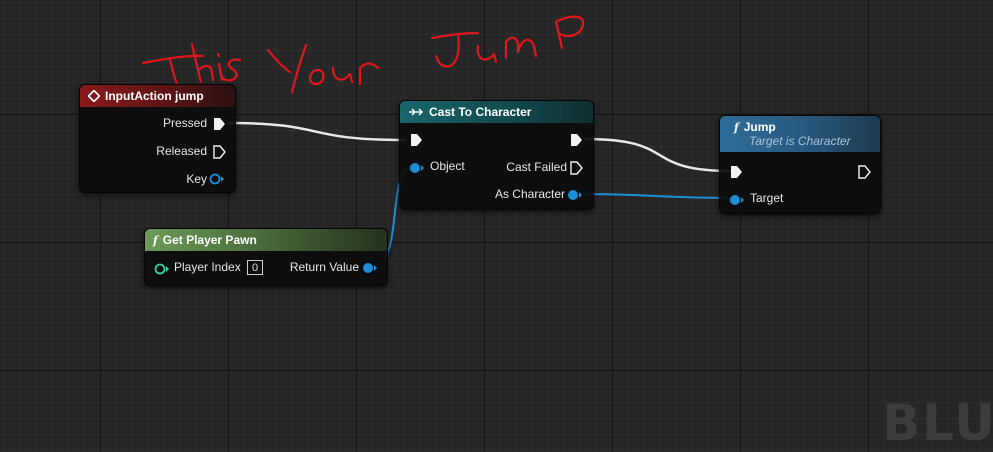 The image size is (993, 452). What do you see at coordinates (416, 142) in the screenshot?
I see `exec-in-pin-cast` at bounding box center [416, 142].